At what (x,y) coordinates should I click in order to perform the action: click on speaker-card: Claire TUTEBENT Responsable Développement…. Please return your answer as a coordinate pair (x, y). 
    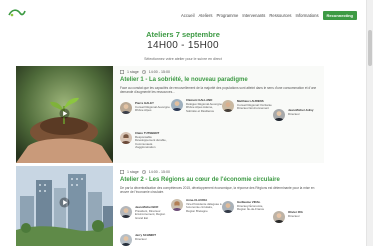
    Looking at the image, I should click on (145, 140).